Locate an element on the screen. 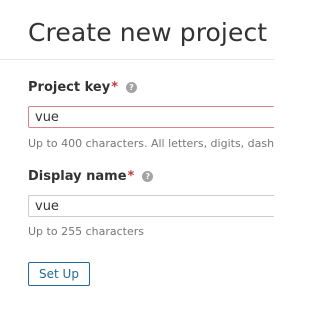 The image size is (320, 319). header-divider is located at coordinates (137, 59).